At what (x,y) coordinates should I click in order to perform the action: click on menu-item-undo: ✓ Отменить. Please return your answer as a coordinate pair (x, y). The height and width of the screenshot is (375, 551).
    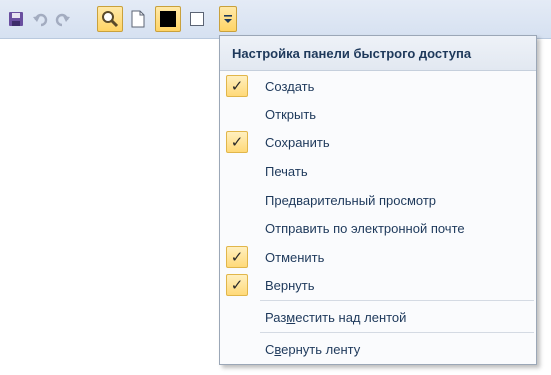
    Looking at the image, I should click on (378, 258).